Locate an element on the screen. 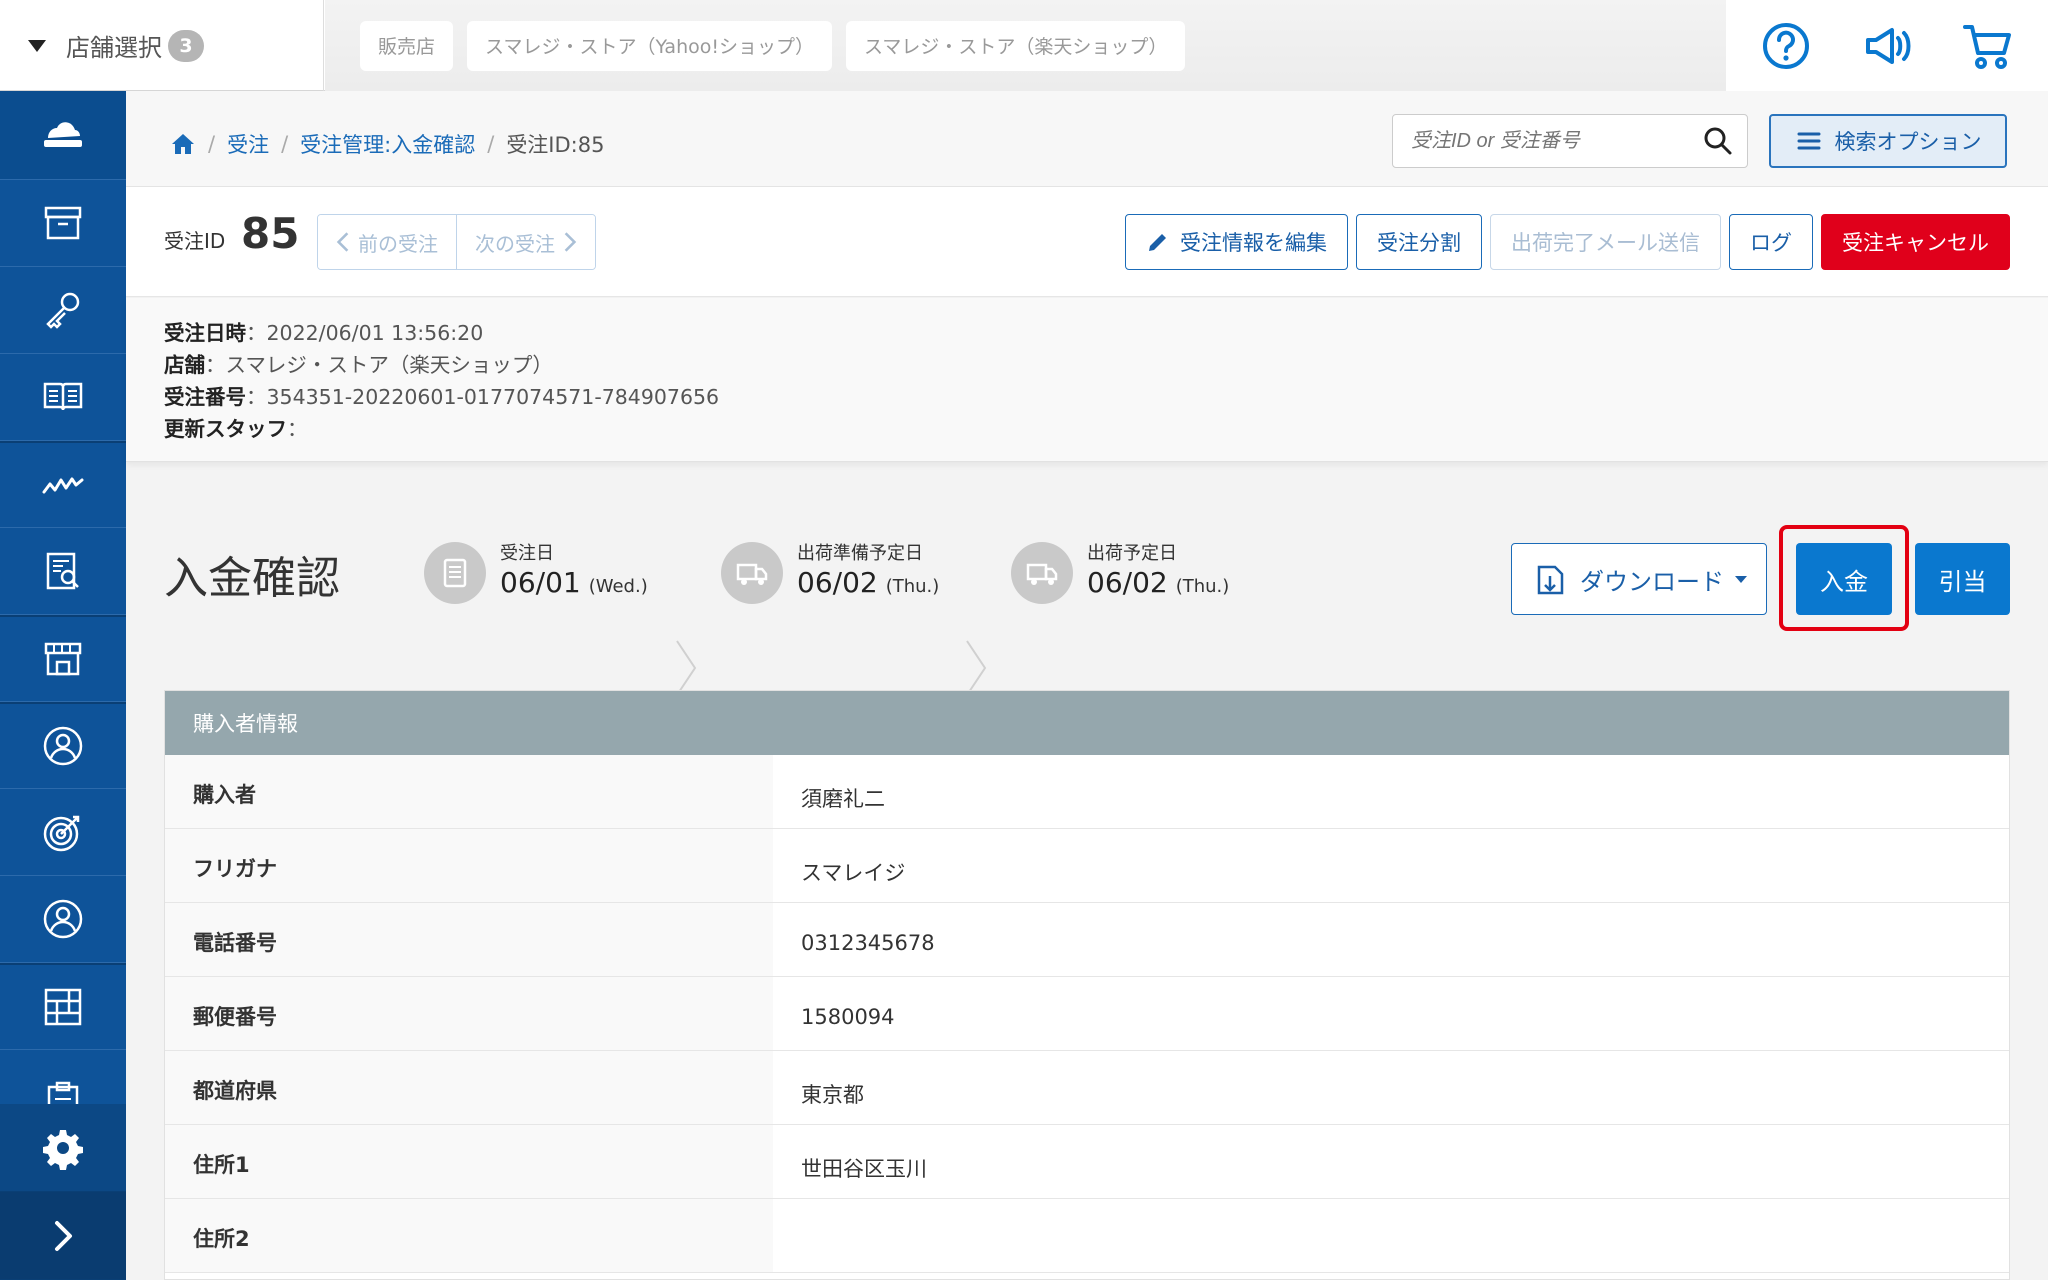 This screenshot has width=2048, height=1280. row-key: 都道府県 is located at coordinates (469, 1087).